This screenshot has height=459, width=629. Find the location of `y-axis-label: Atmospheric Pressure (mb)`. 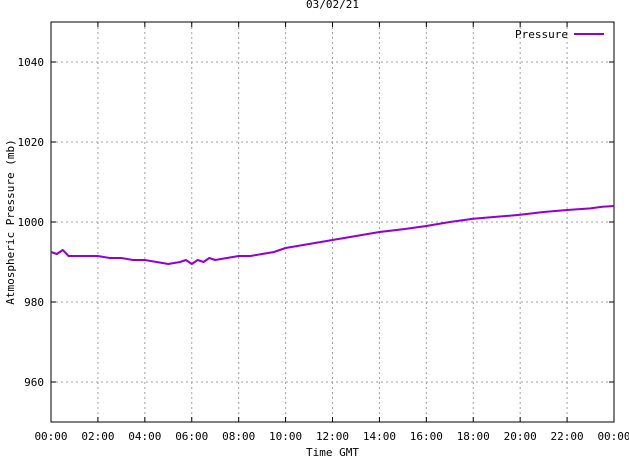

y-axis-label: Atmospheric Pressure (mb) is located at coordinates (10, 222).